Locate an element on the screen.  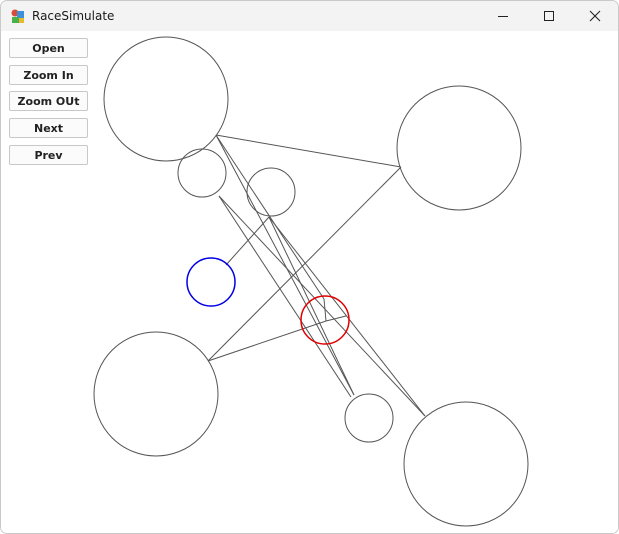
minimize-icon is located at coordinates (503, 16).